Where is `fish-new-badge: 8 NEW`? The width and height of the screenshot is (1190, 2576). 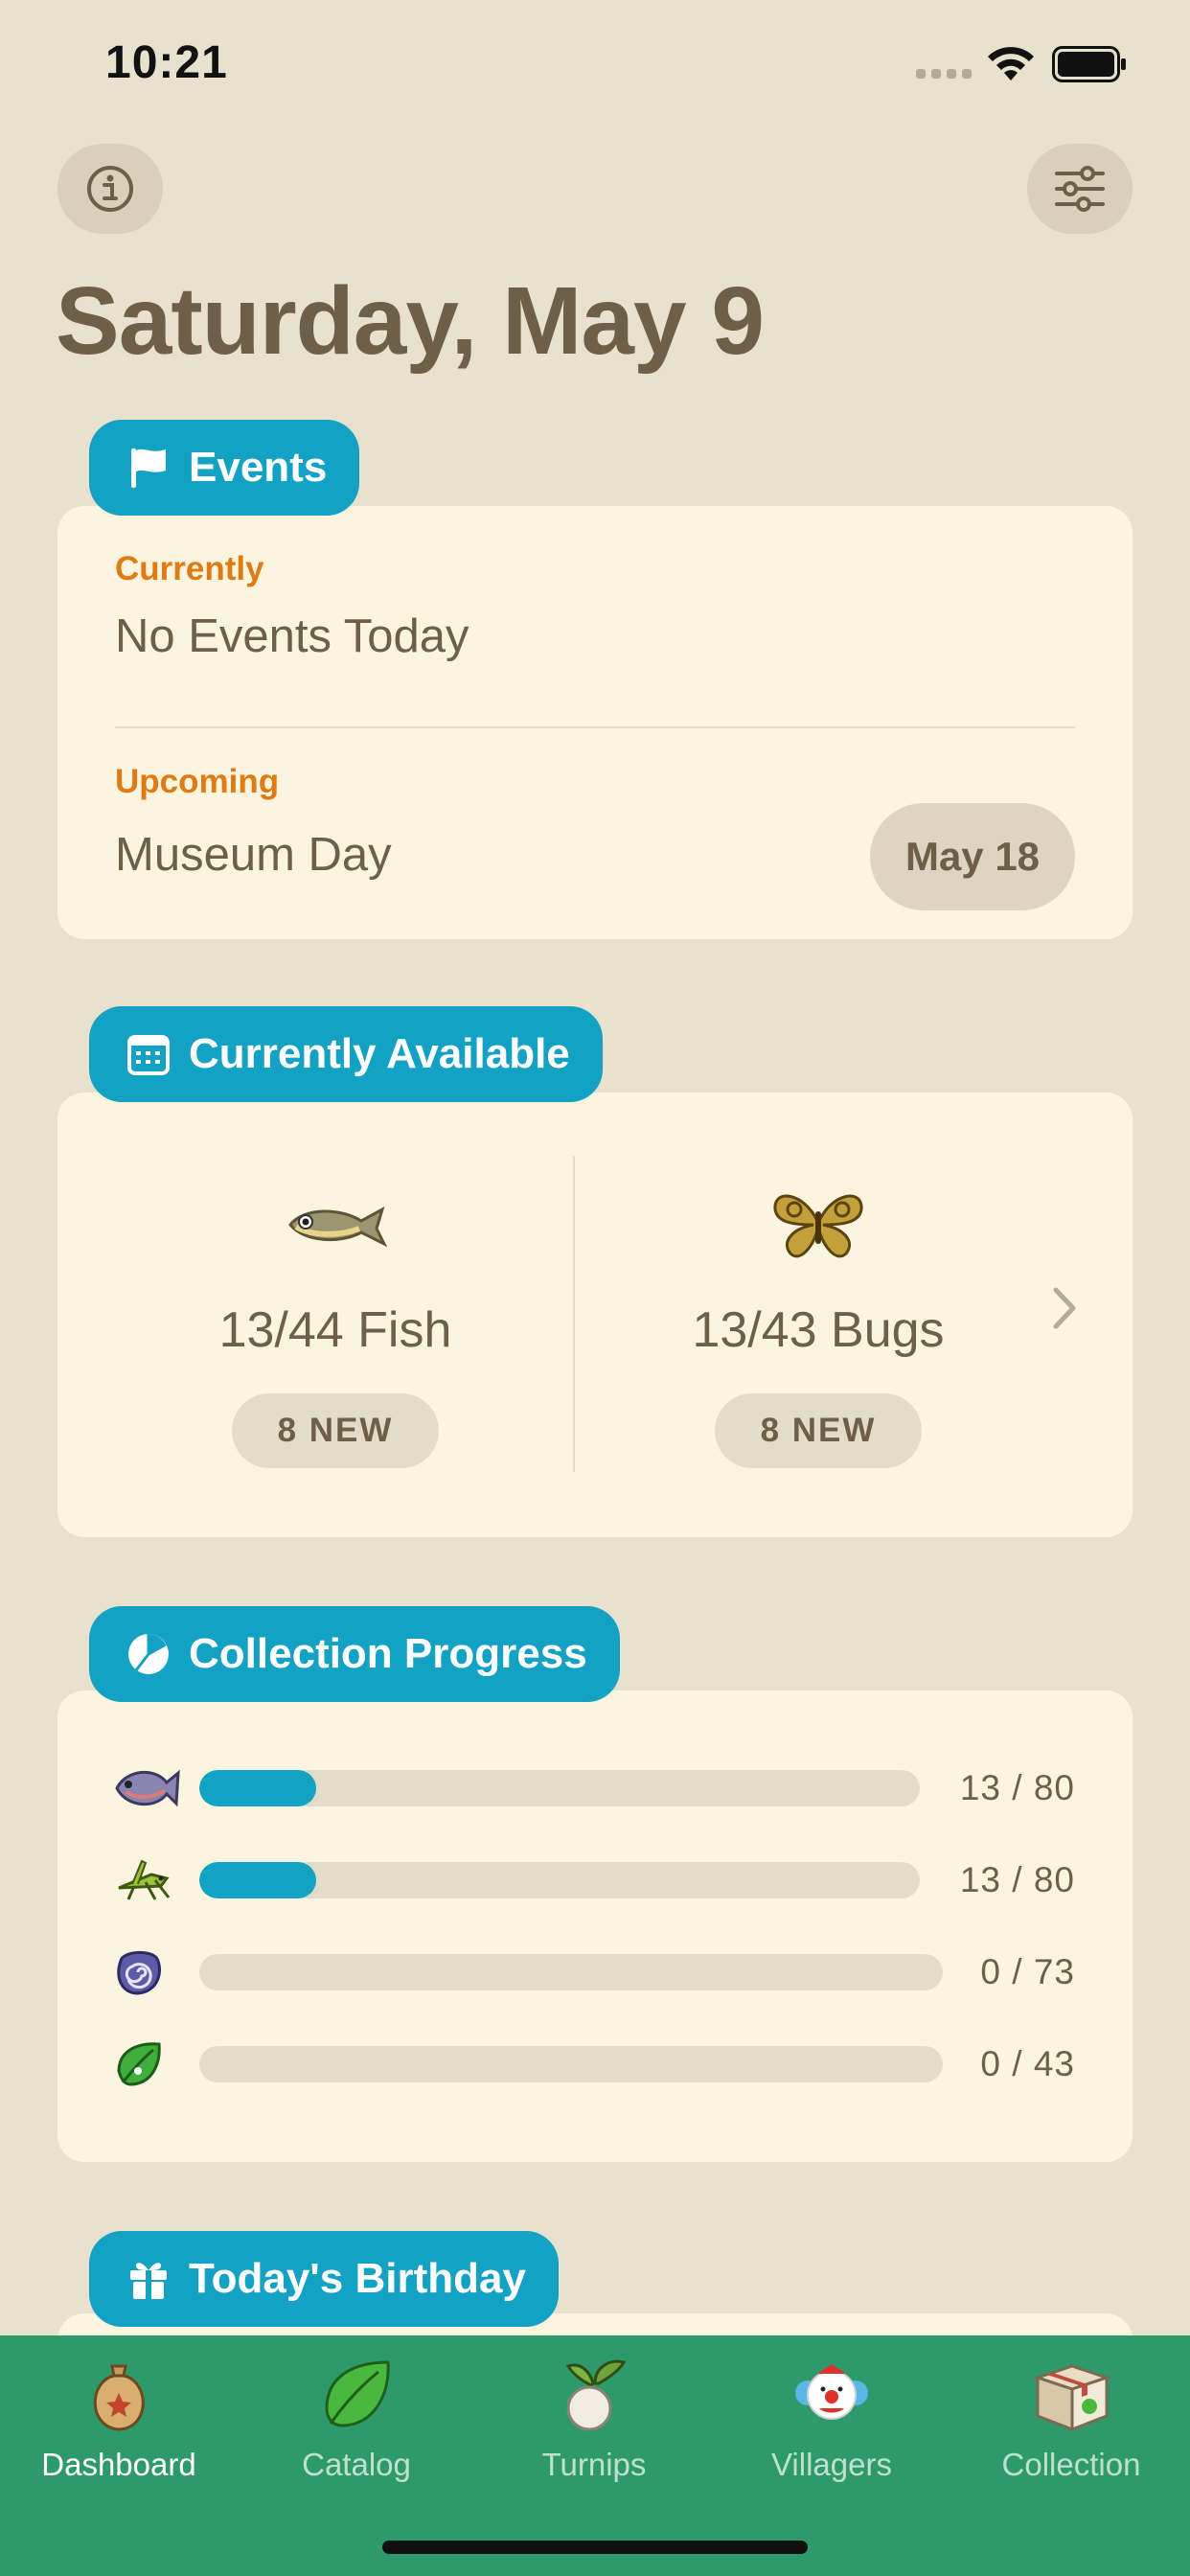
fish-new-badge: 8 NEW is located at coordinates (335, 1430).